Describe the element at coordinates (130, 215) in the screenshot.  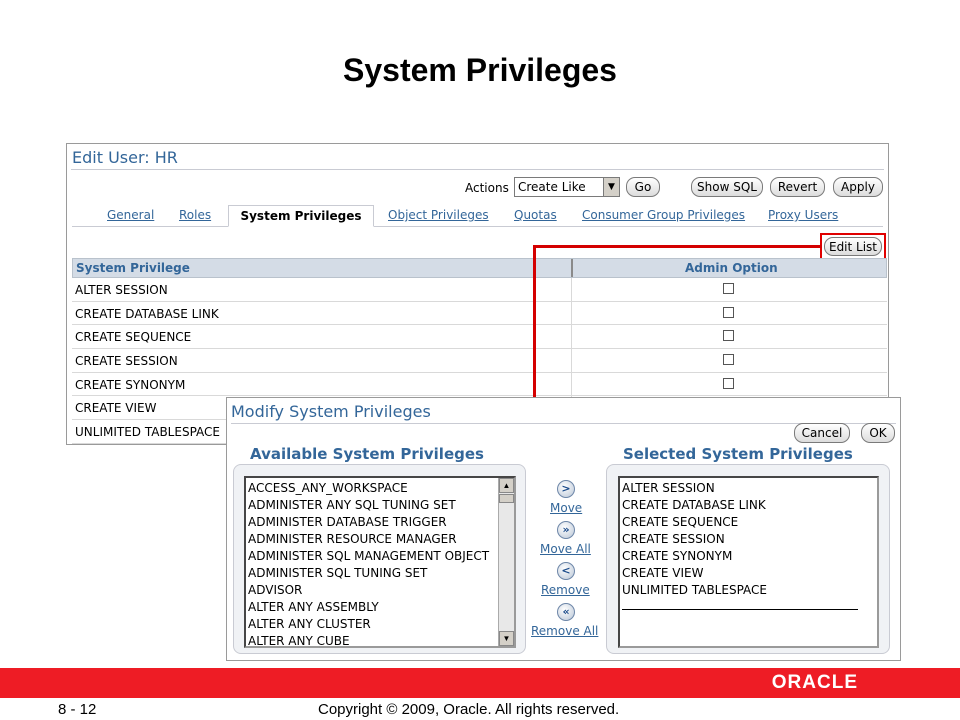
I see `tab-general: General` at that location.